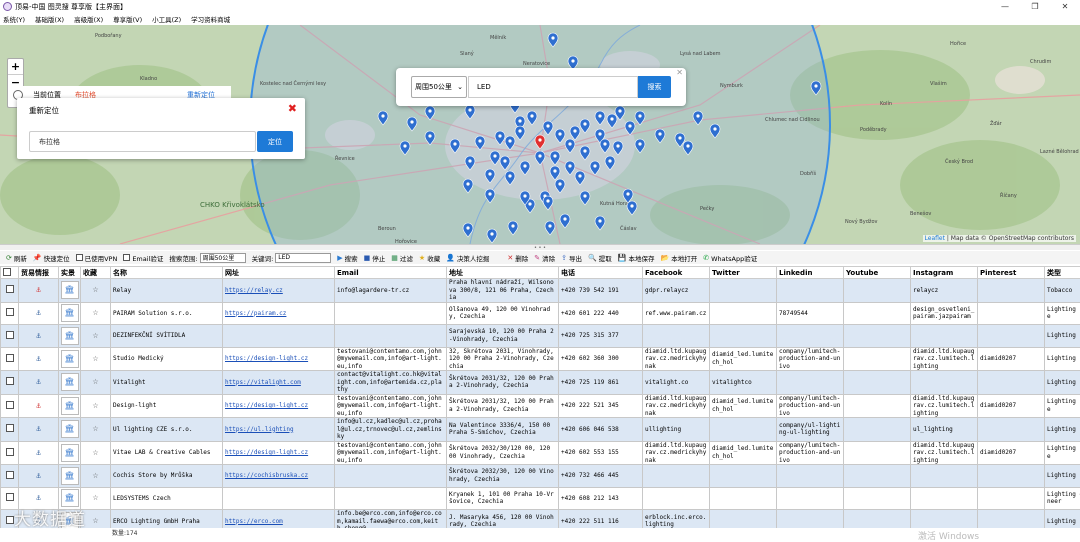 This screenshot has width=1080, height=542. What do you see at coordinates (39, 273) in the screenshot?
I see `column-header-1: 贸易情报` at bounding box center [39, 273].